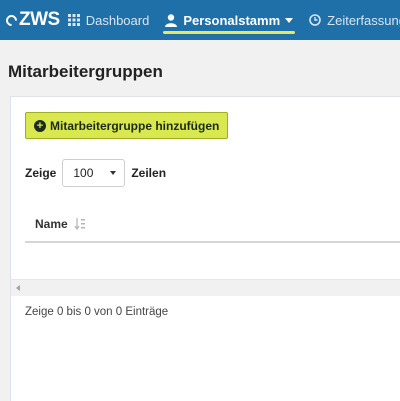  Describe the element at coordinates (117, 20) in the screenshot. I see `nav-item-label: Dashboard` at that location.